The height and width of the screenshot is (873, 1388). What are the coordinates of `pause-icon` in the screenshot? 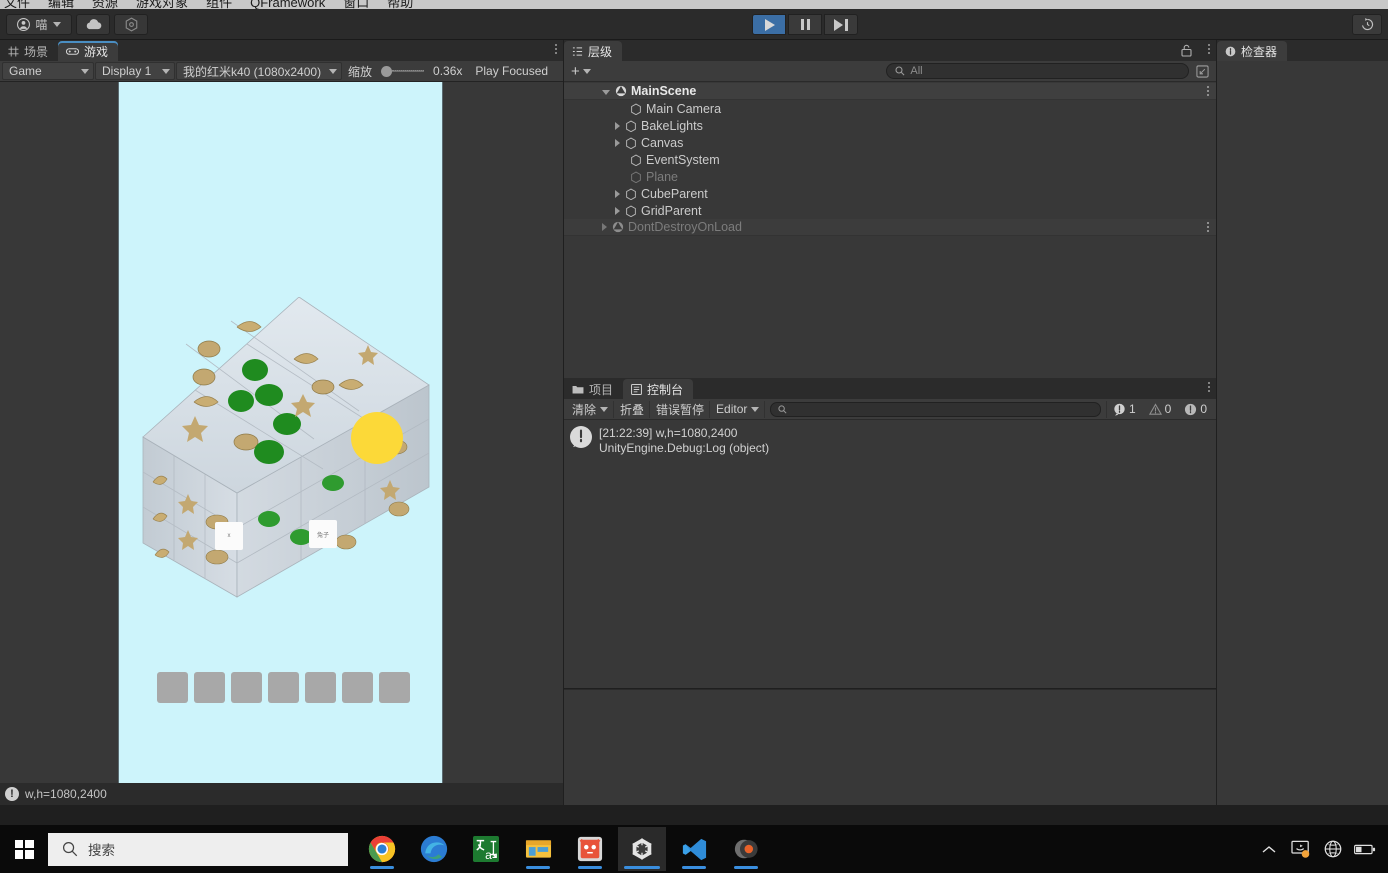 It's located at (805, 24).